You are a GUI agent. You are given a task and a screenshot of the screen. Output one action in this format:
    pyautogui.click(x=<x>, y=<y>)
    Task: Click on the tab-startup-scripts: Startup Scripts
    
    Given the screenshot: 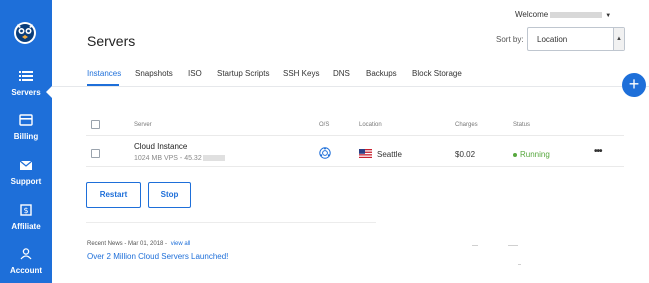 What is the action you would take?
    pyautogui.click(x=243, y=73)
    